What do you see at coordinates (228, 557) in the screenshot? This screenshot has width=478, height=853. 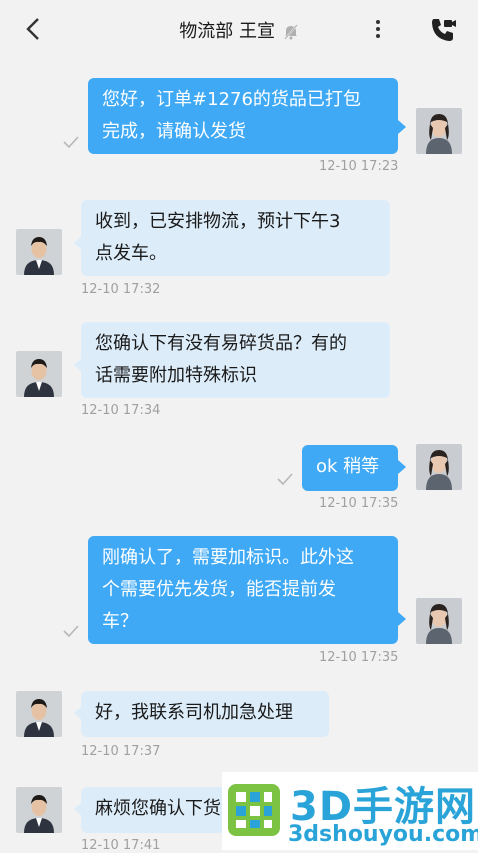 I see `message-line: 刚确认了，需要加标识。此外这` at bounding box center [228, 557].